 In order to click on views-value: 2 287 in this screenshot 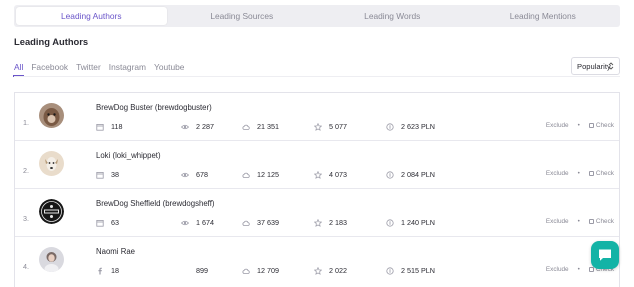, I will do `click(205, 126)`.